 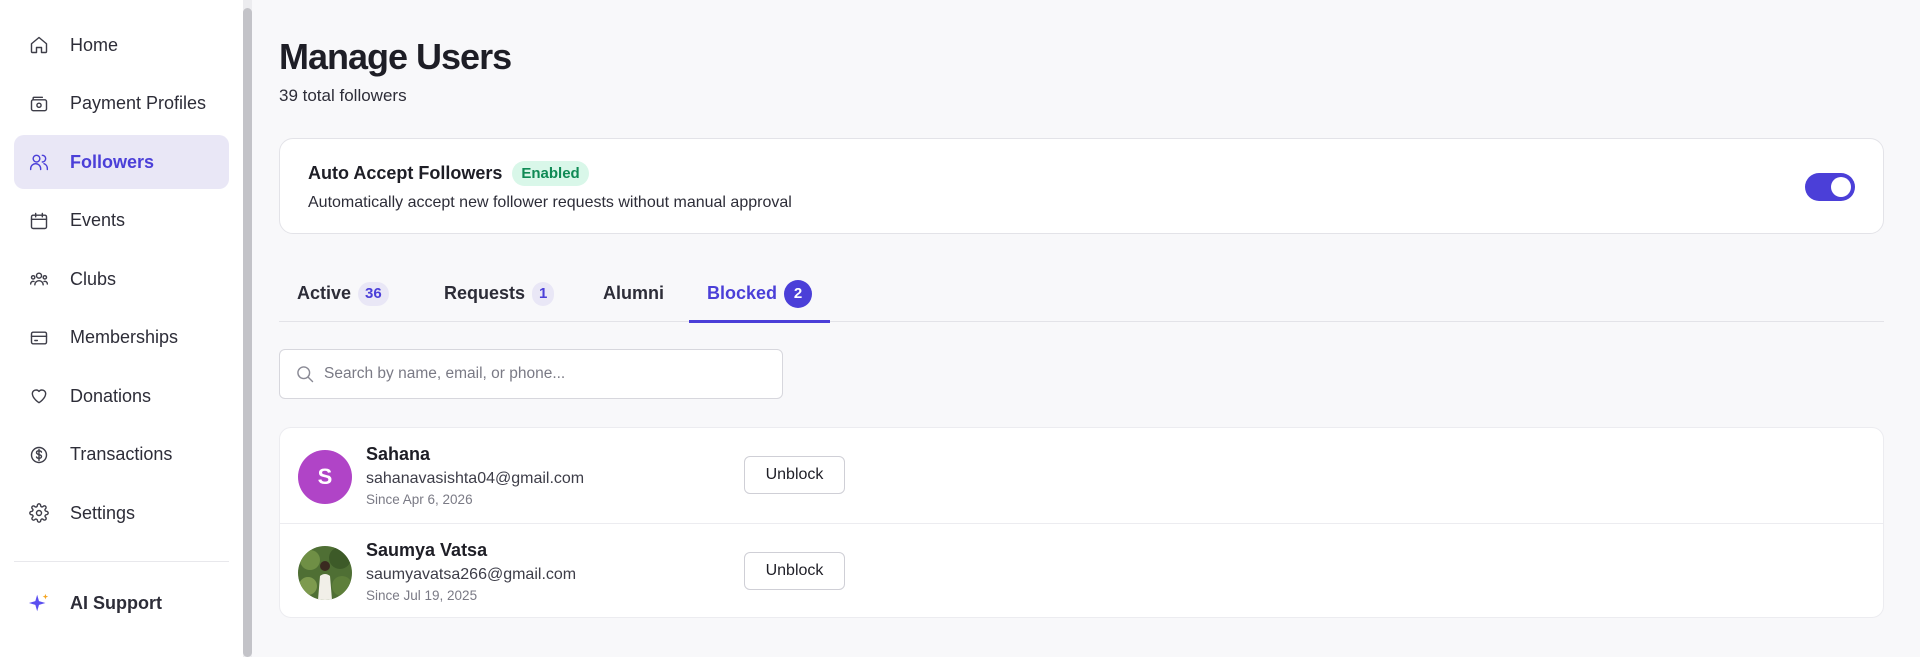 I want to click on tab-blocked: Blocked 2, so click(x=760, y=294).